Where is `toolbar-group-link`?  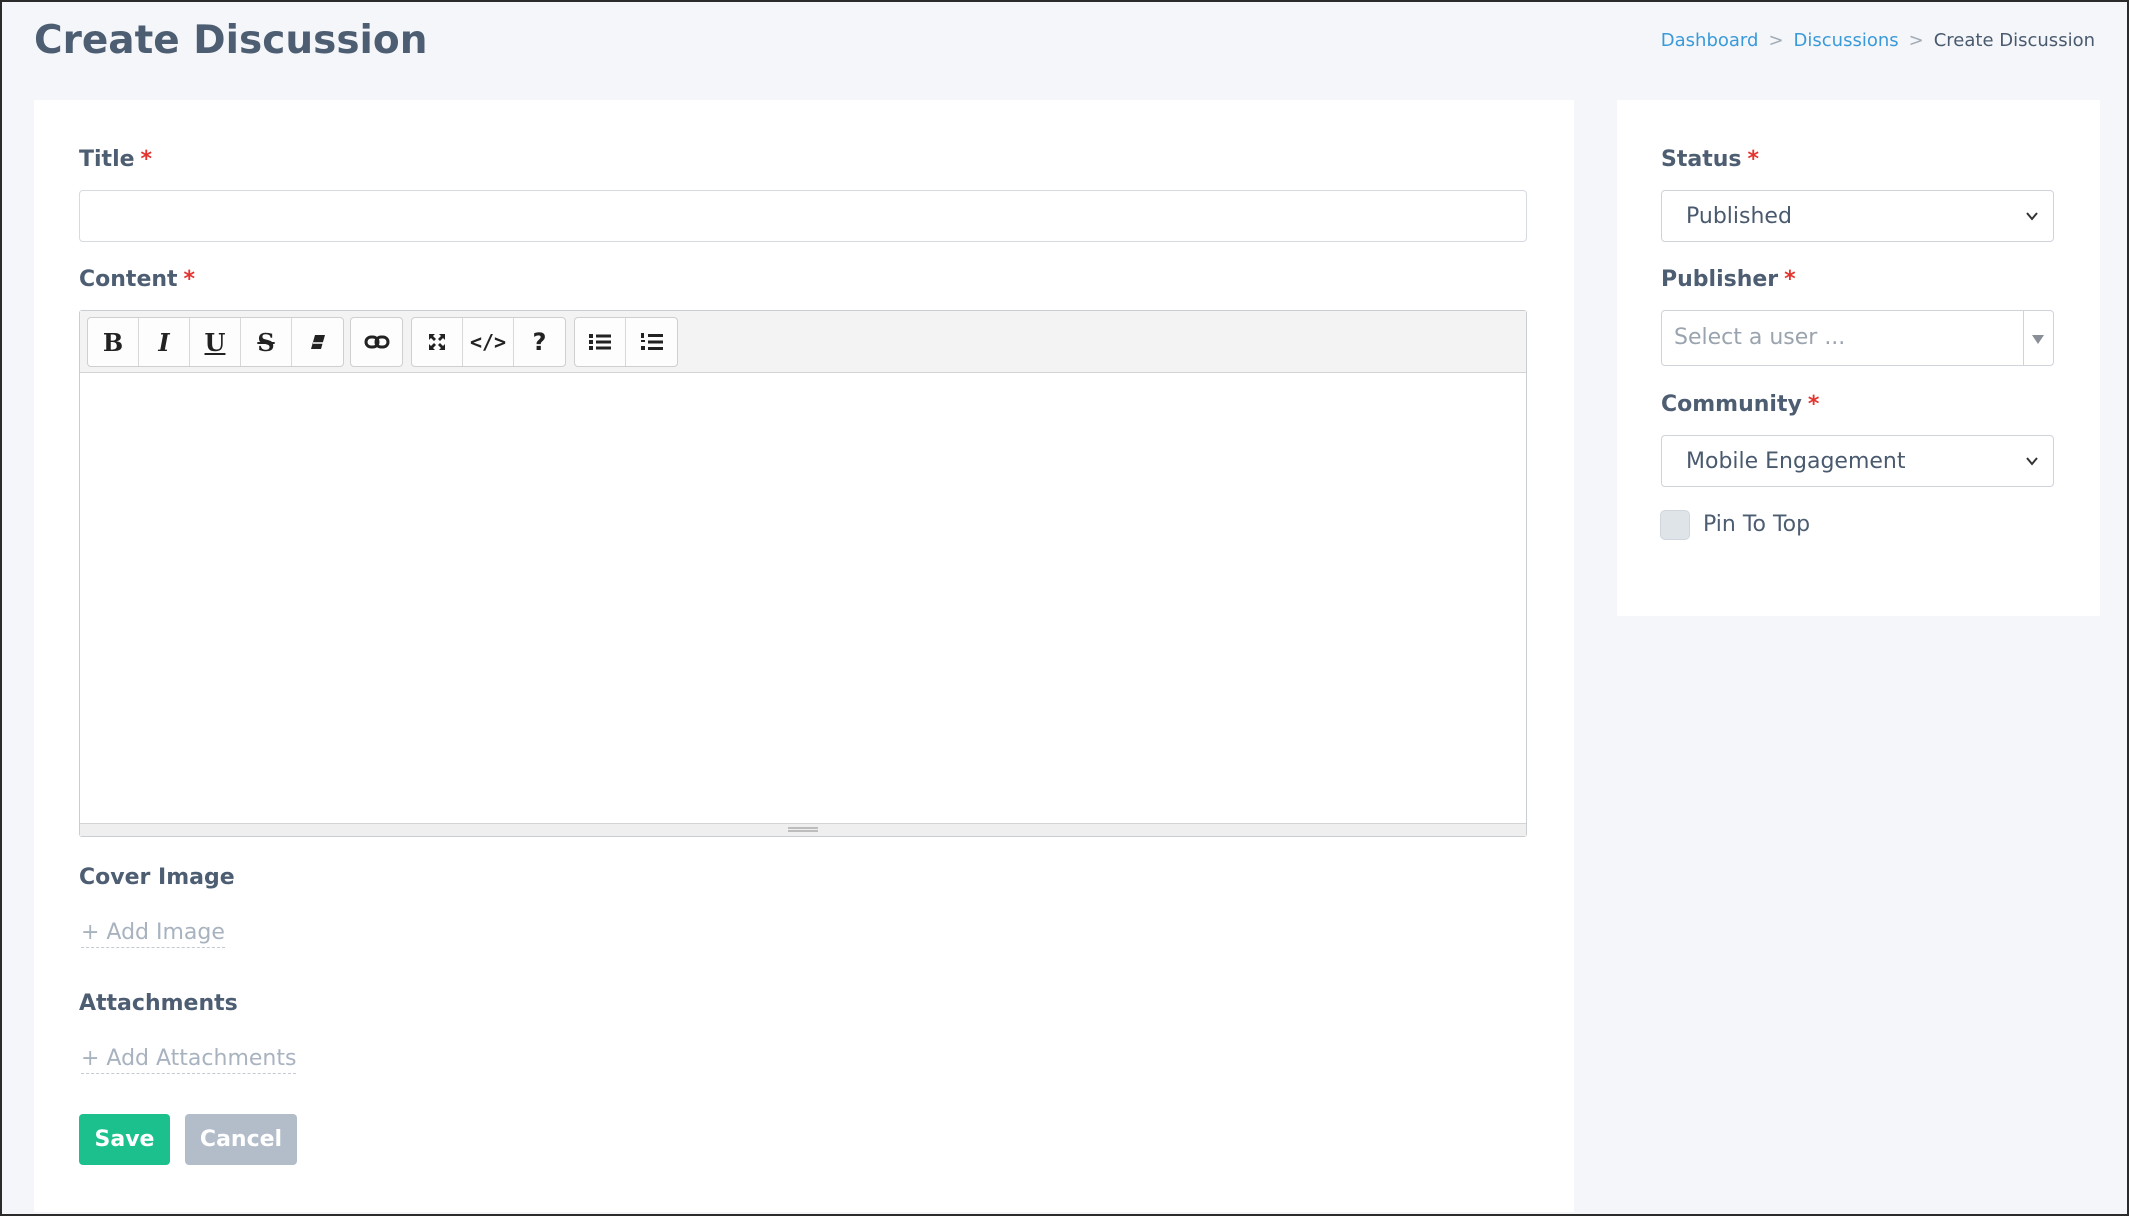
toolbar-group-link is located at coordinates (376, 342).